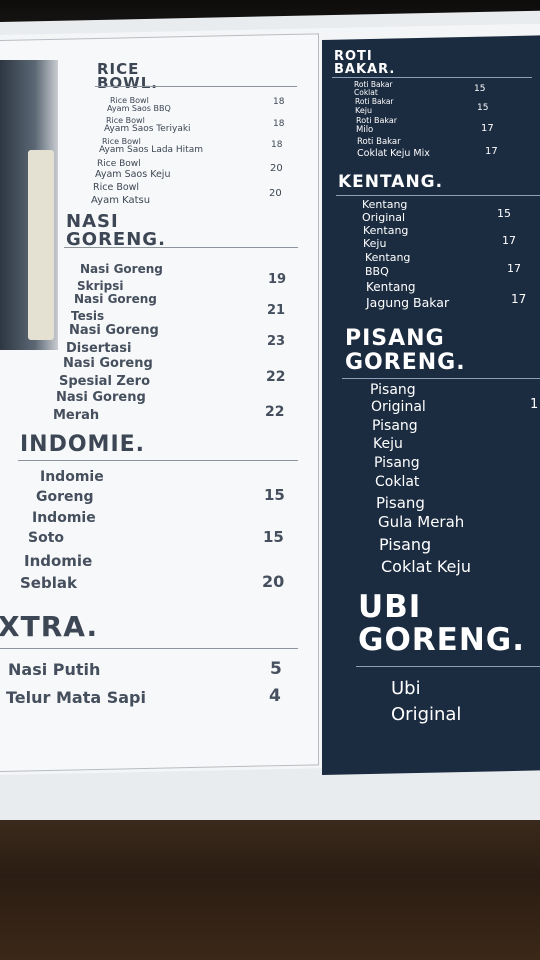  Describe the element at coordinates (276, 168) in the screenshot. I see `rice-bowl-item-4-price: 20` at that location.